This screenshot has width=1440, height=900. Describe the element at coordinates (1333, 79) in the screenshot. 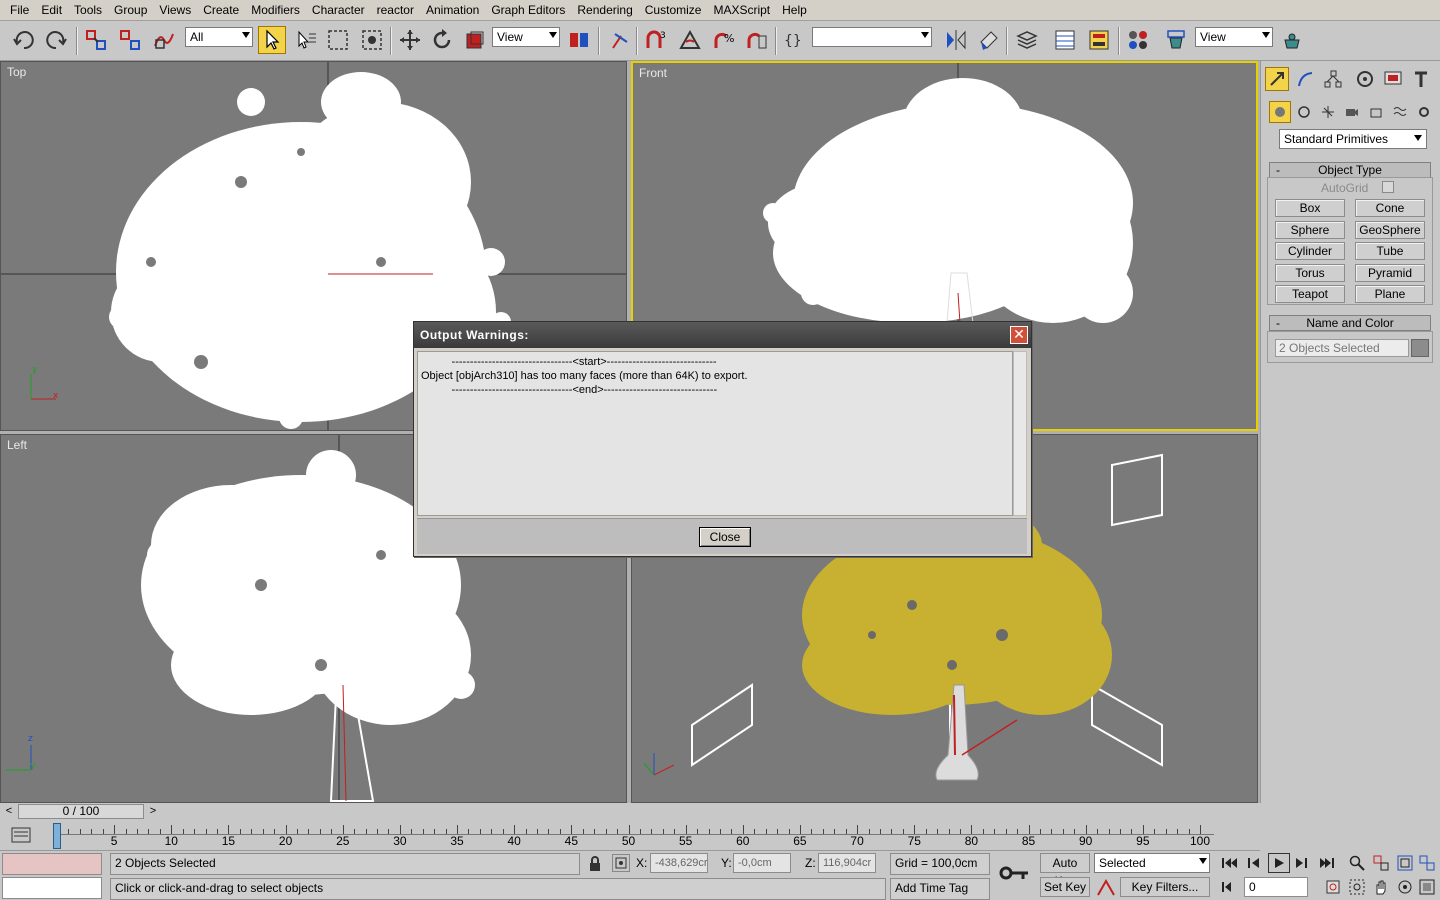

I see `hierarchy-tab-icon` at that location.